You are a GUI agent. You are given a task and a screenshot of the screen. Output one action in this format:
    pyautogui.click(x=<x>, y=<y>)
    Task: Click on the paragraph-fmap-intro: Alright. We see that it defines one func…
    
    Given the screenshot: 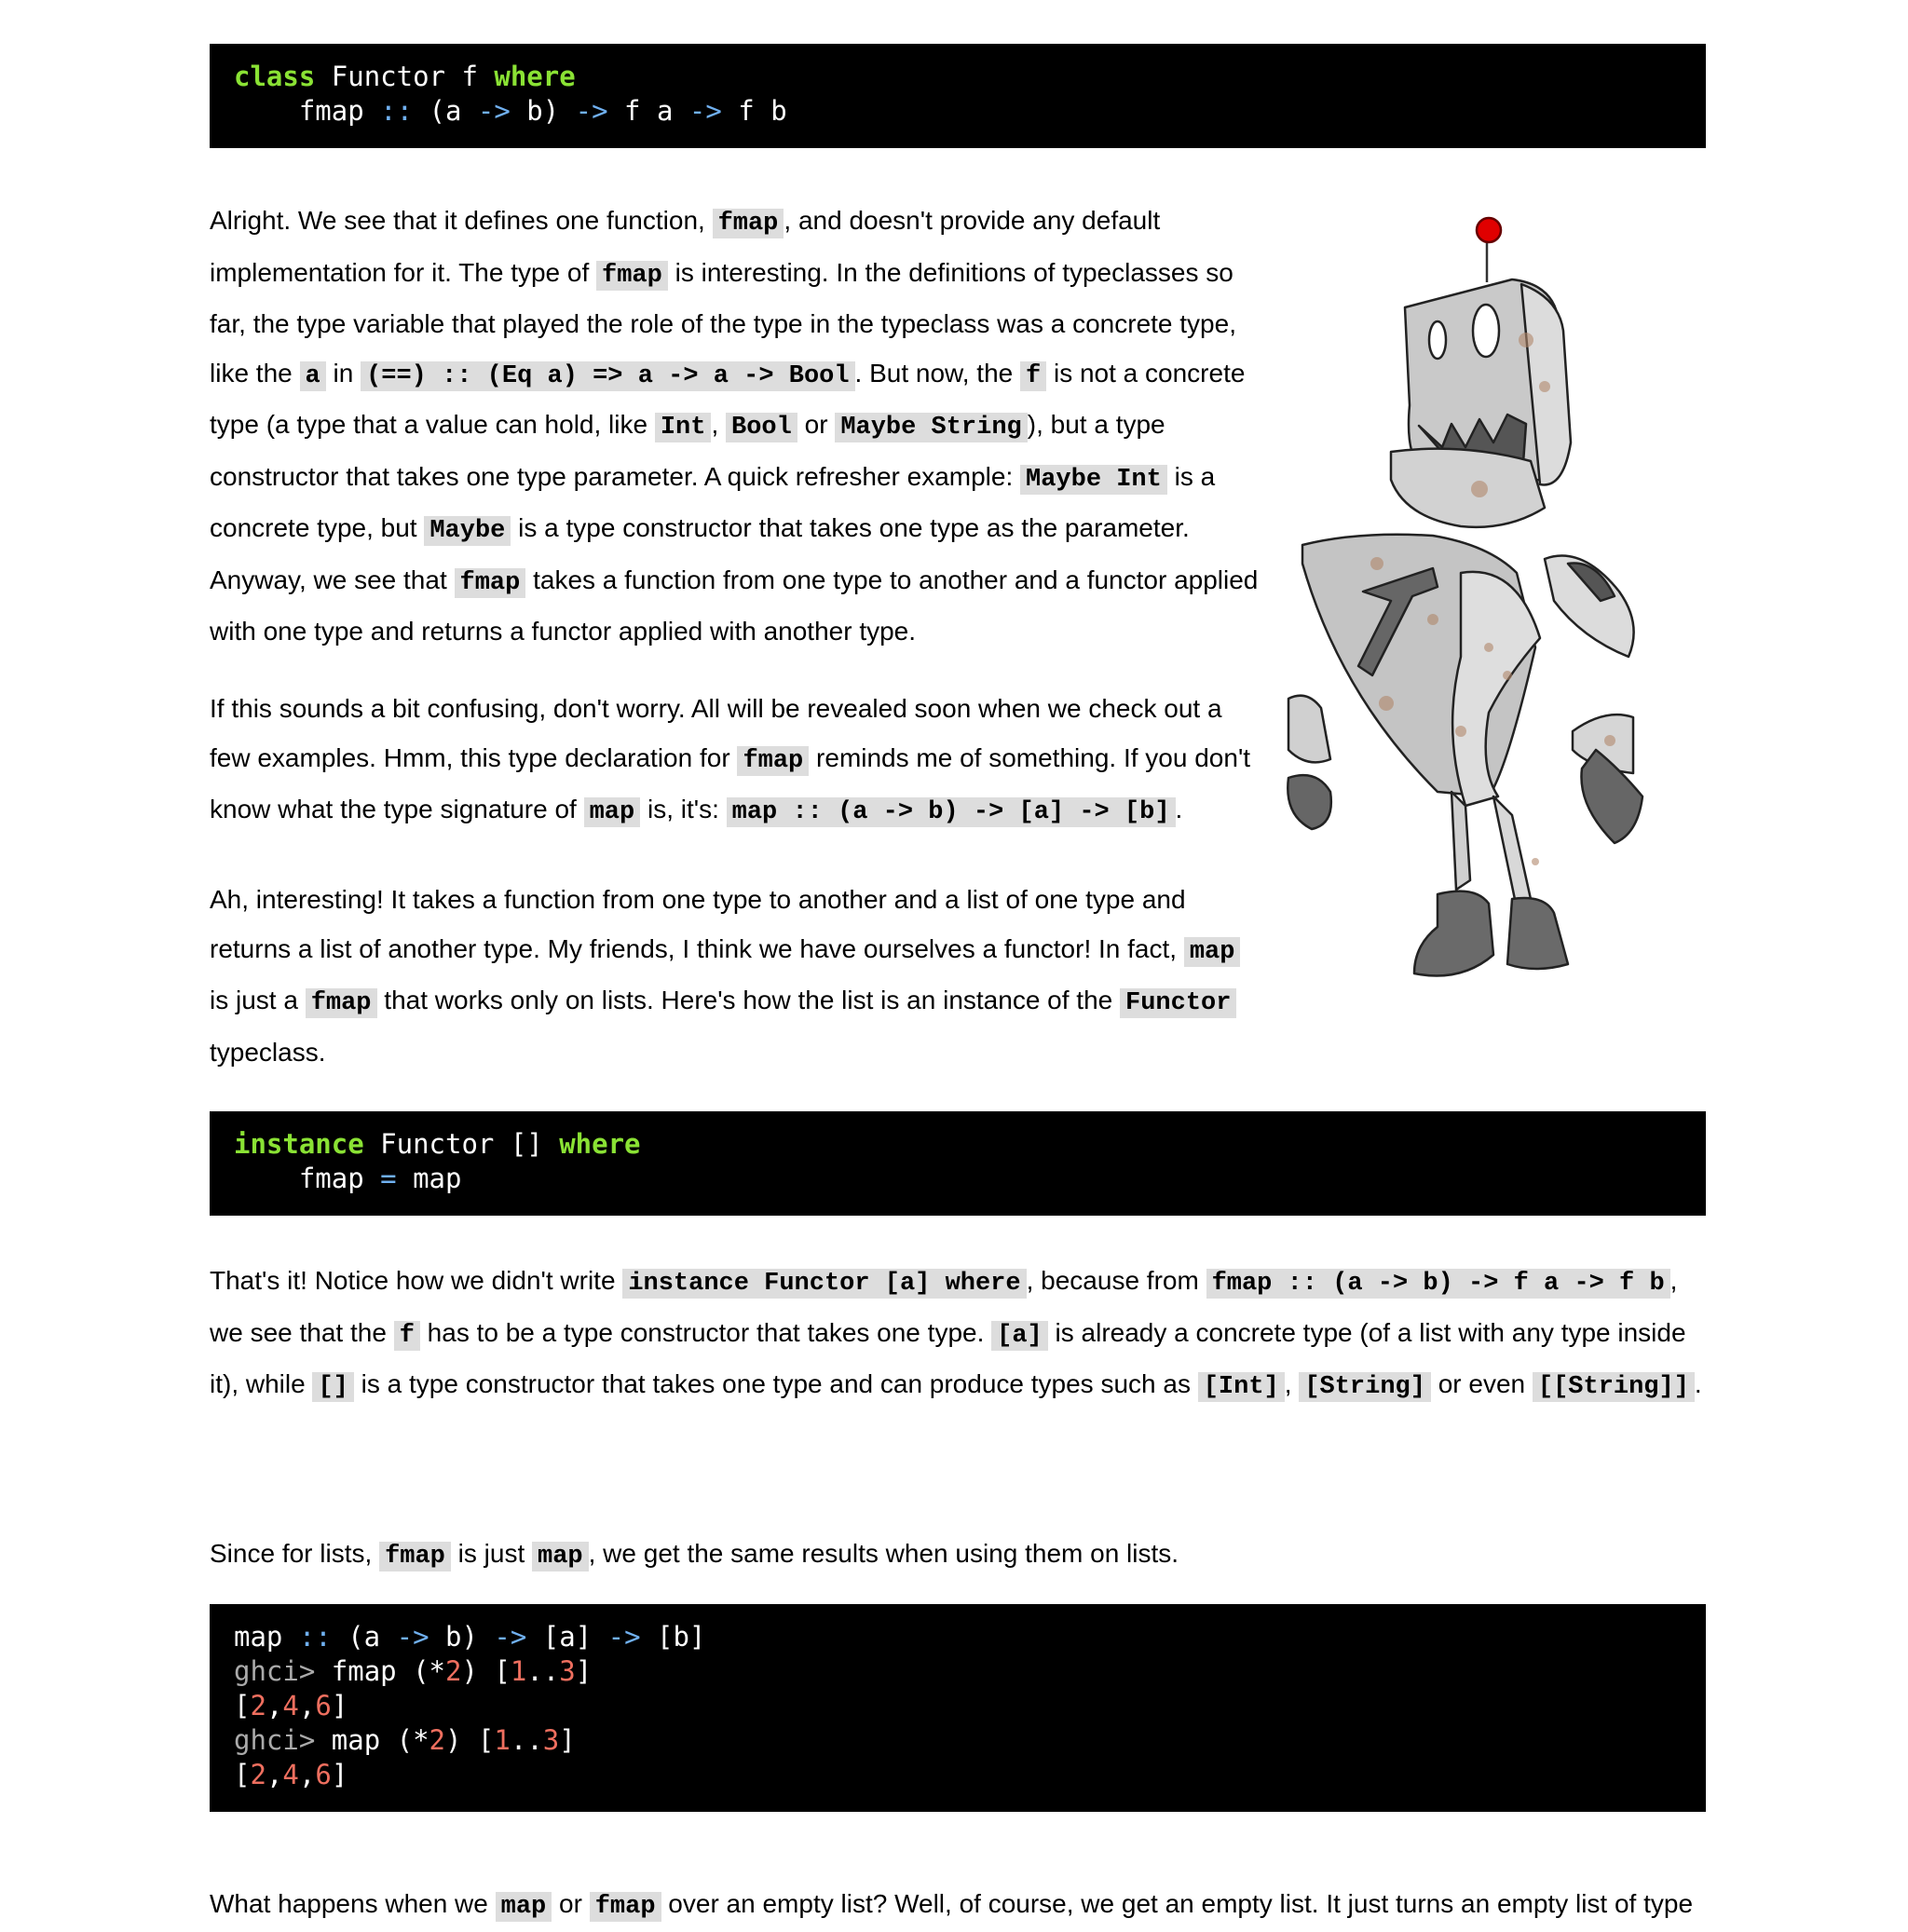 What is the action you would take?
    pyautogui.click(x=735, y=426)
    